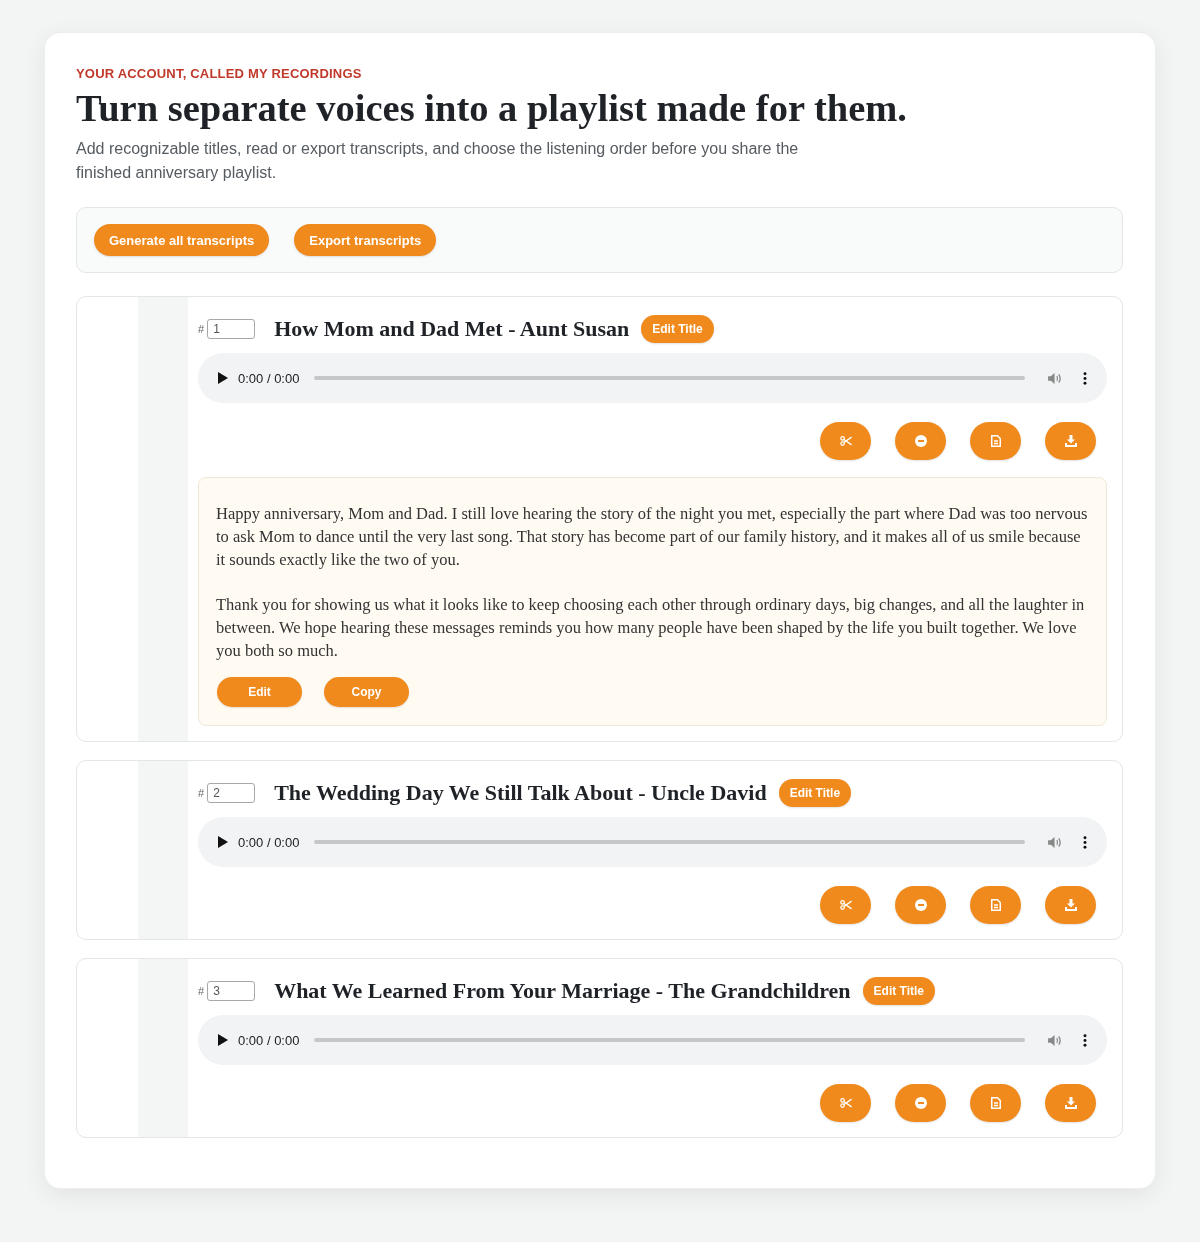 Image resolution: width=1200 pixels, height=1242 pixels. Describe the element at coordinates (562, 991) in the screenshot. I see `recording-title: What We Learned From Your Marriage - The Grandchildren` at that location.